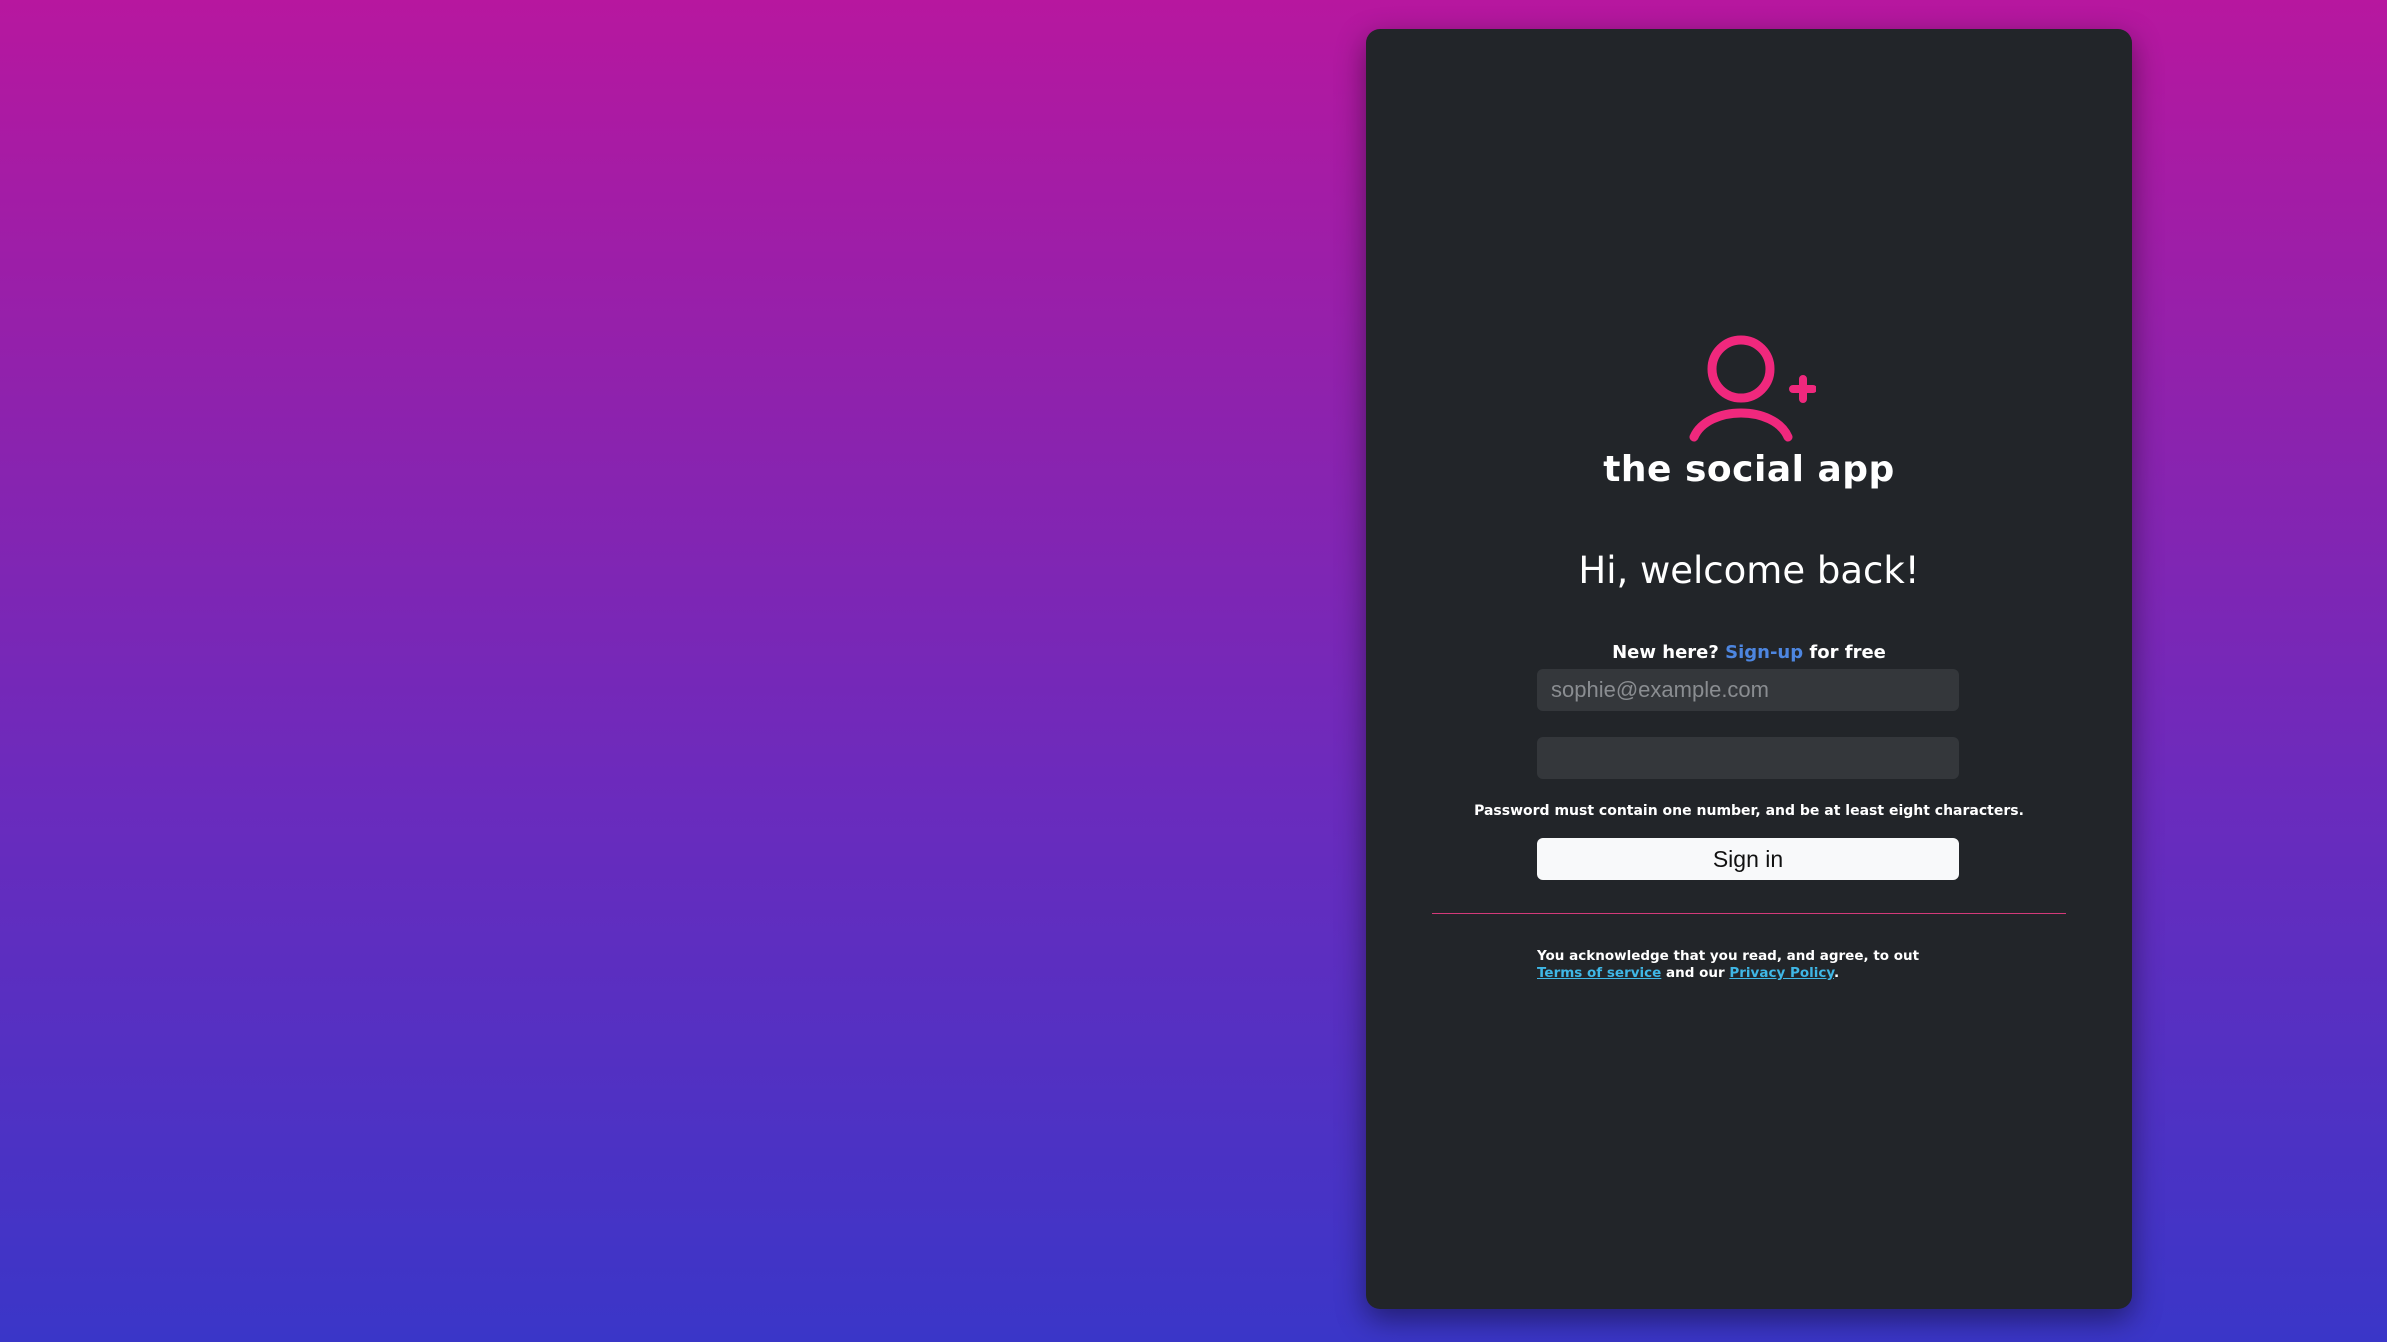 The image size is (2387, 1342). Describe the element at coordinates (1847, 652) in the screenshot. I see `for-free-text: for free` at that location.